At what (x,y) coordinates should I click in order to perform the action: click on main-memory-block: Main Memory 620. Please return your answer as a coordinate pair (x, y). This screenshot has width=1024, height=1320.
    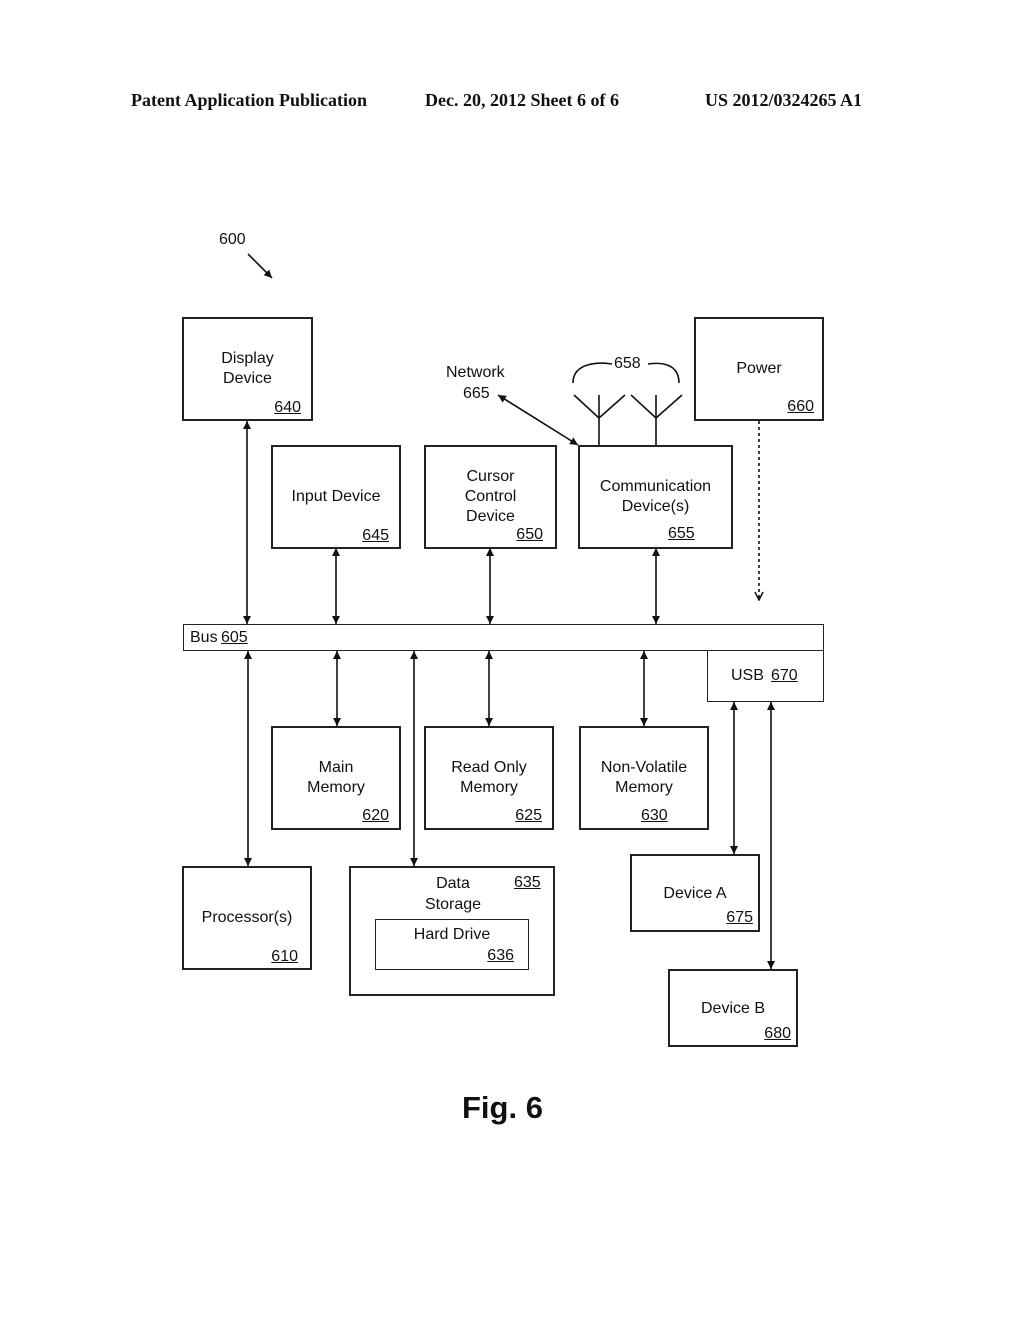
    Looking at the image, I should click on (336, 778).